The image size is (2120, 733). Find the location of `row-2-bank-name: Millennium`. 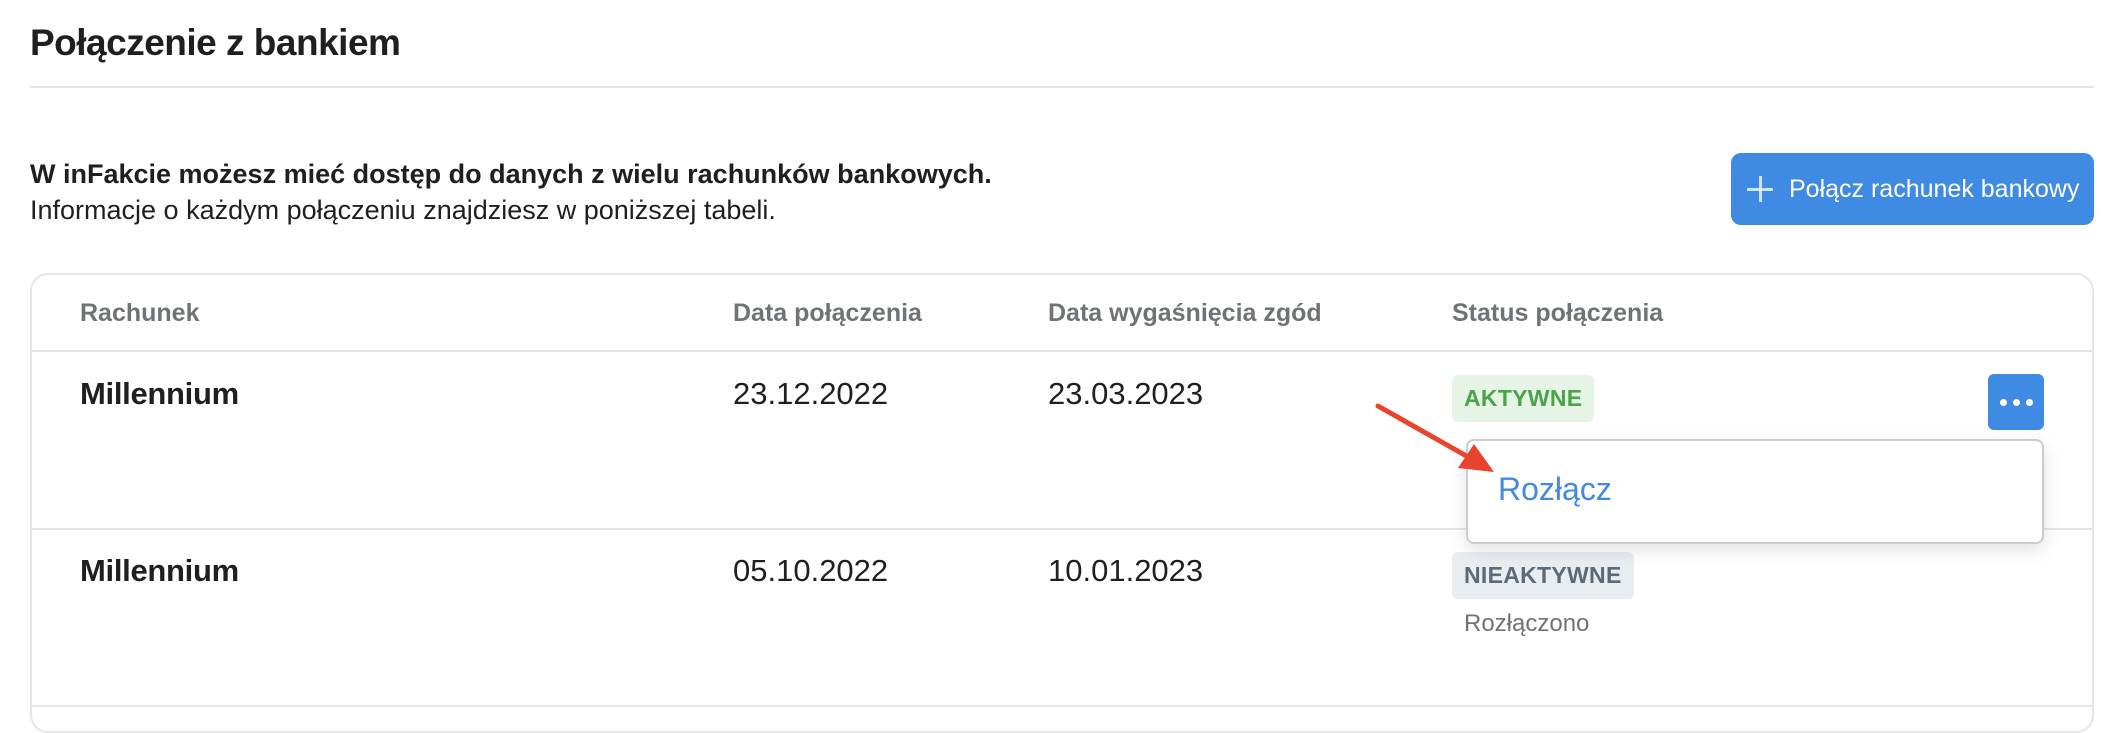

row-2-bank-name: Millennium is located at coordinates (159, 570).